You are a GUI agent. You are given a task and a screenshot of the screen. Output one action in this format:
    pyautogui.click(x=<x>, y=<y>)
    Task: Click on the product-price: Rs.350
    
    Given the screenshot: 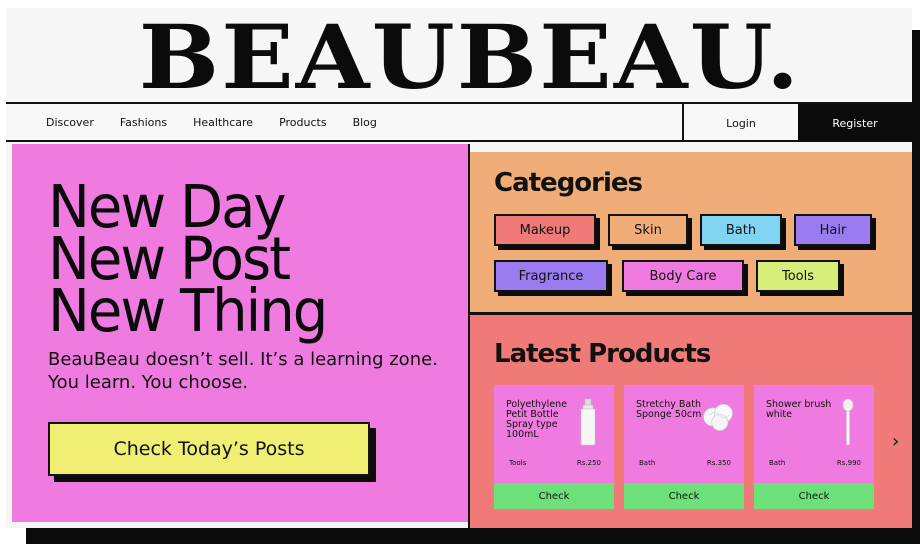 What is the action you would take?
    pyautogui.click(x=718, y=463)
    